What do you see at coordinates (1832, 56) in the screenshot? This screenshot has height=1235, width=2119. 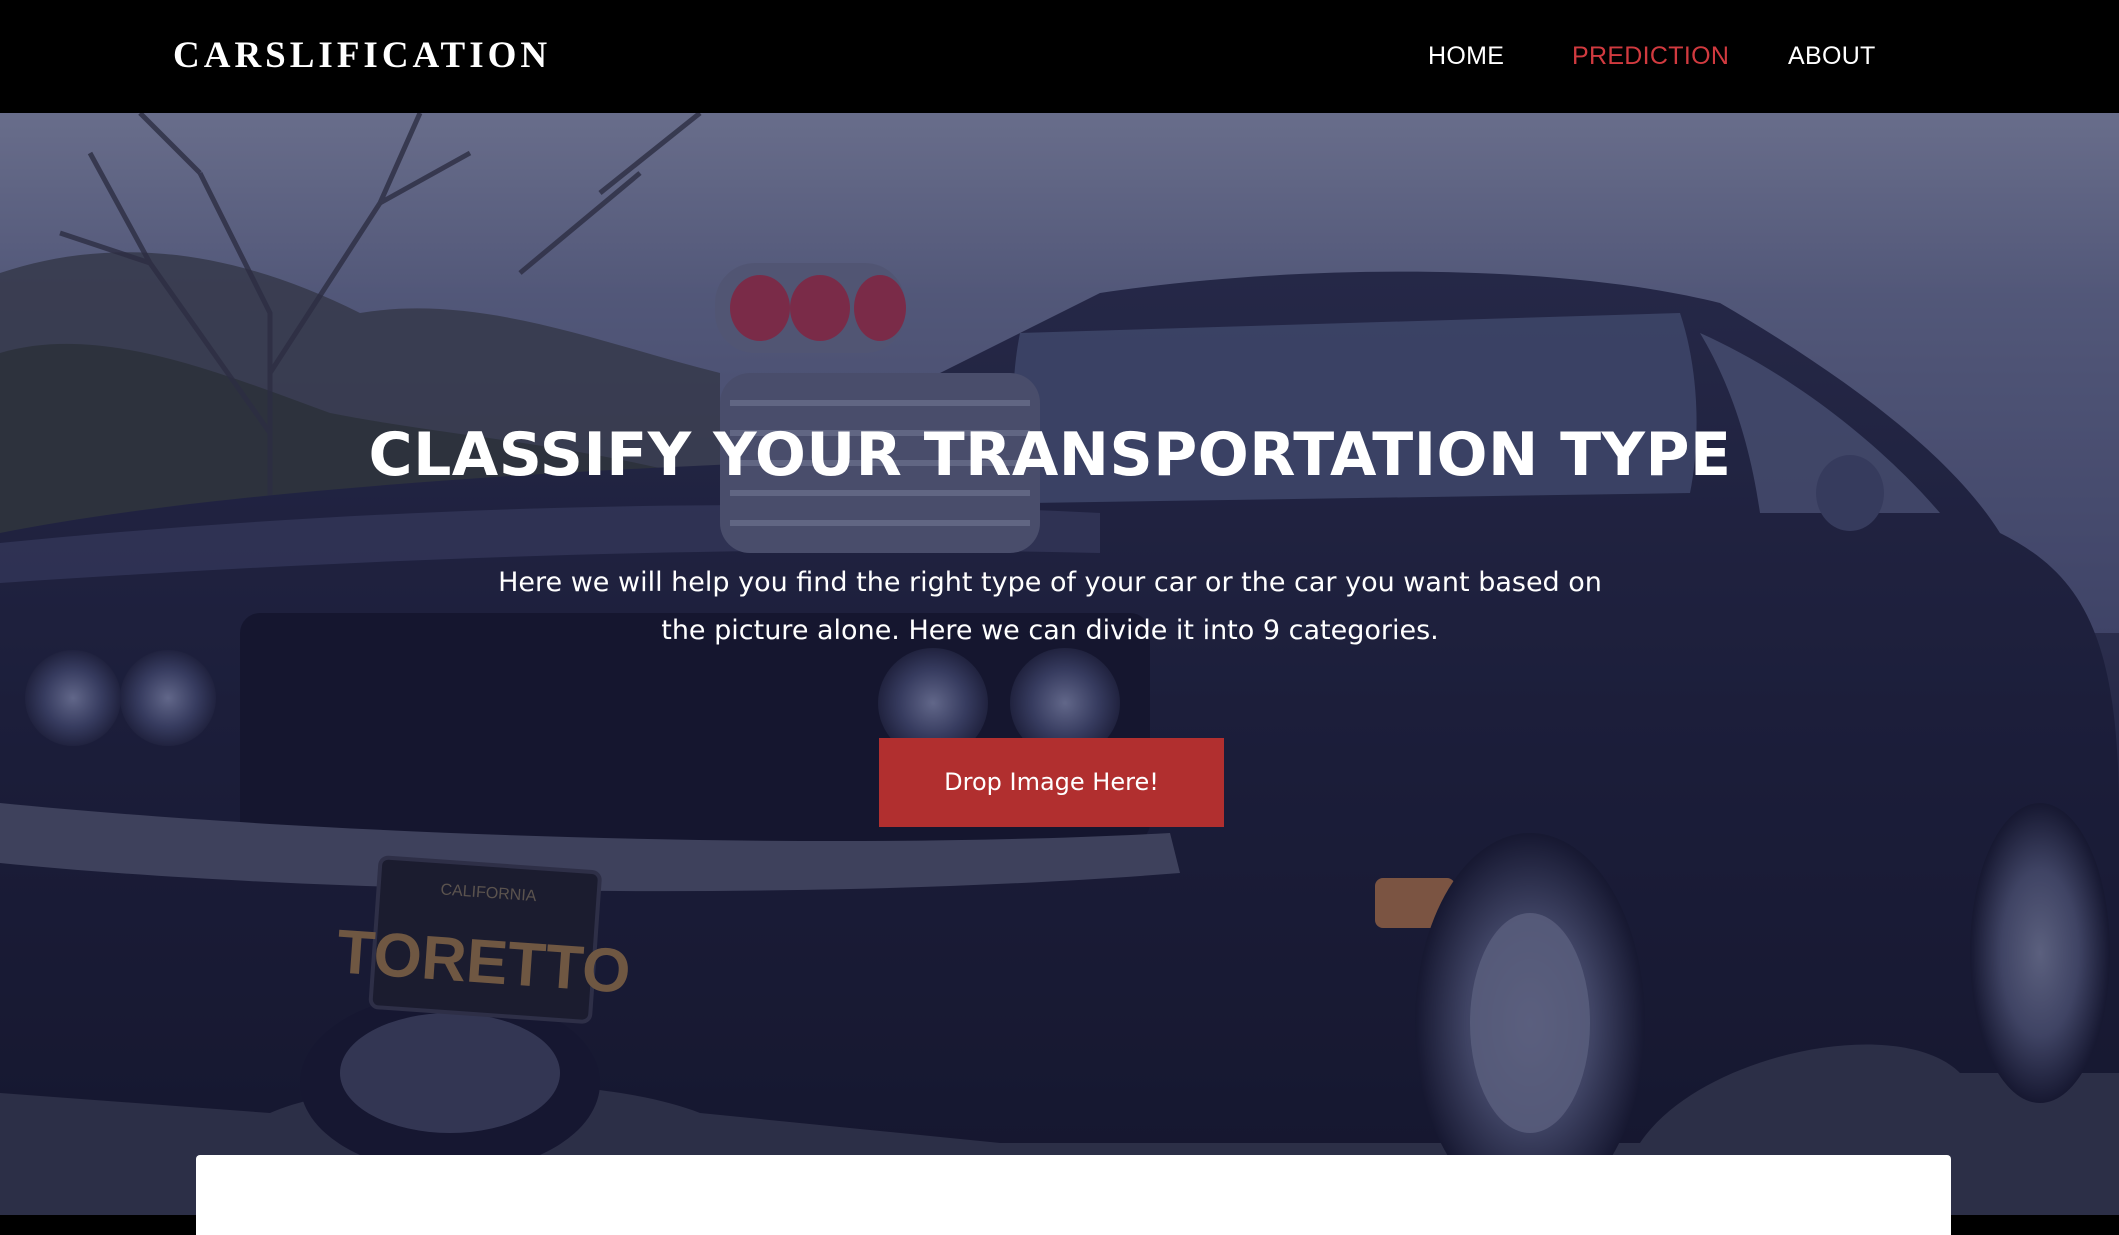 I see `nav-about-link: ABOUT` at bounding box center [1832, 56].